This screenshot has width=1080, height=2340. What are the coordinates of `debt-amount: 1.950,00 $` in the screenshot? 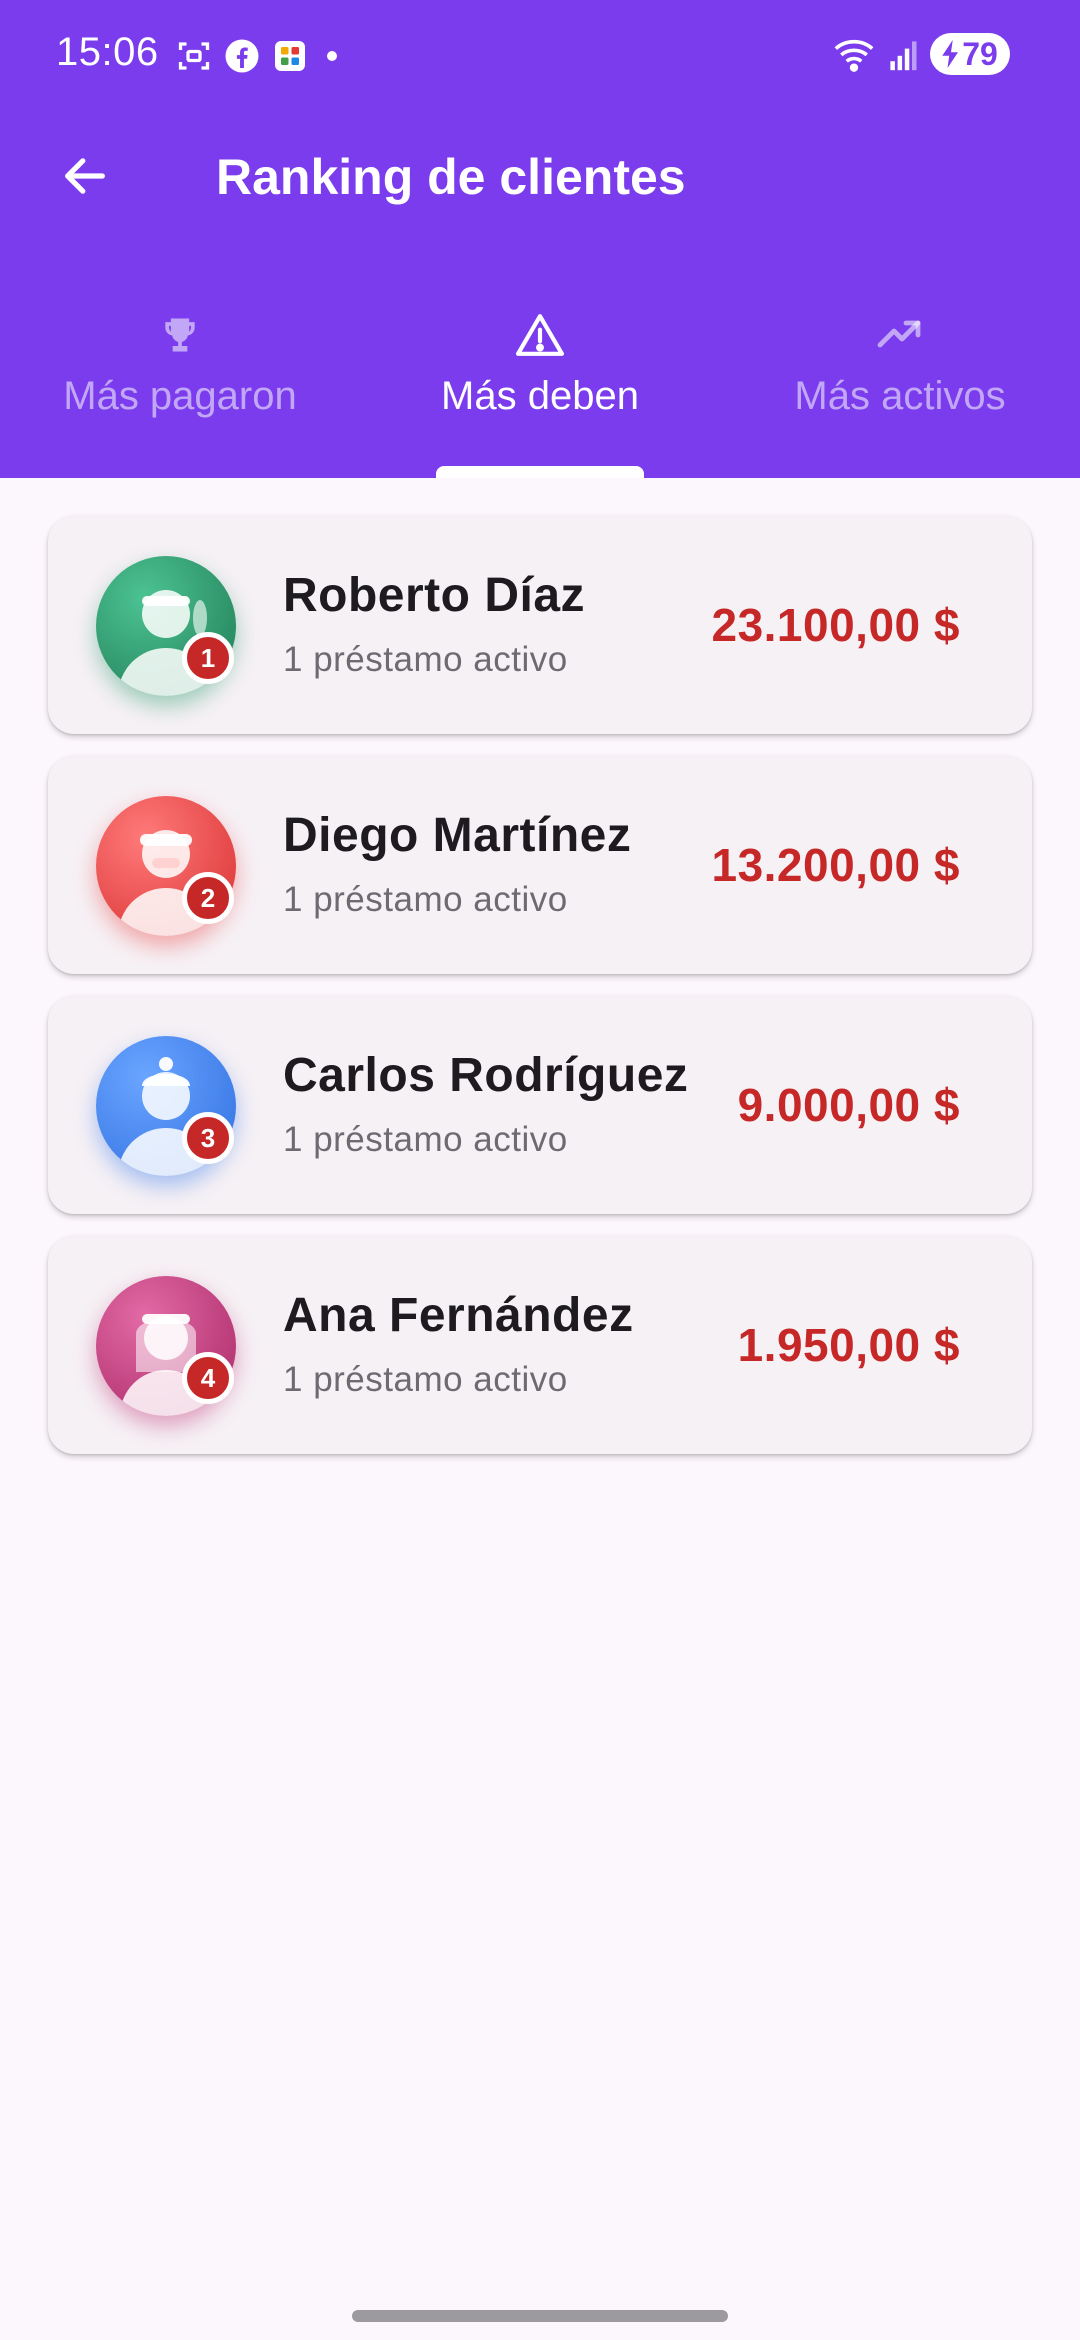 It's located at (848, 1345).